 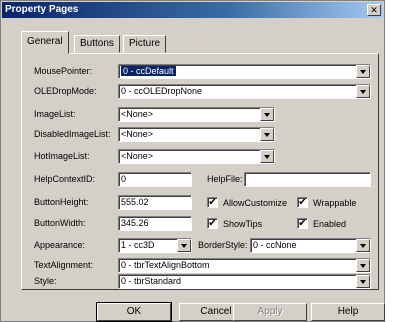 I want to click on tab-picture: Picture, so click(x=145, y=44).